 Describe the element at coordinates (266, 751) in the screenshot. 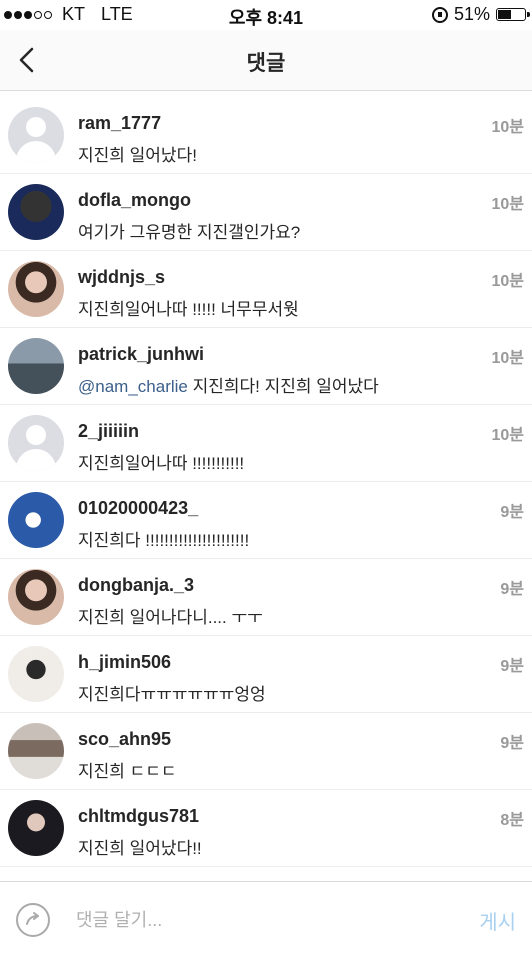

I see `comment-row: sco_ahn95 지진희 ㄷㄷㄷ 9분` at that location.